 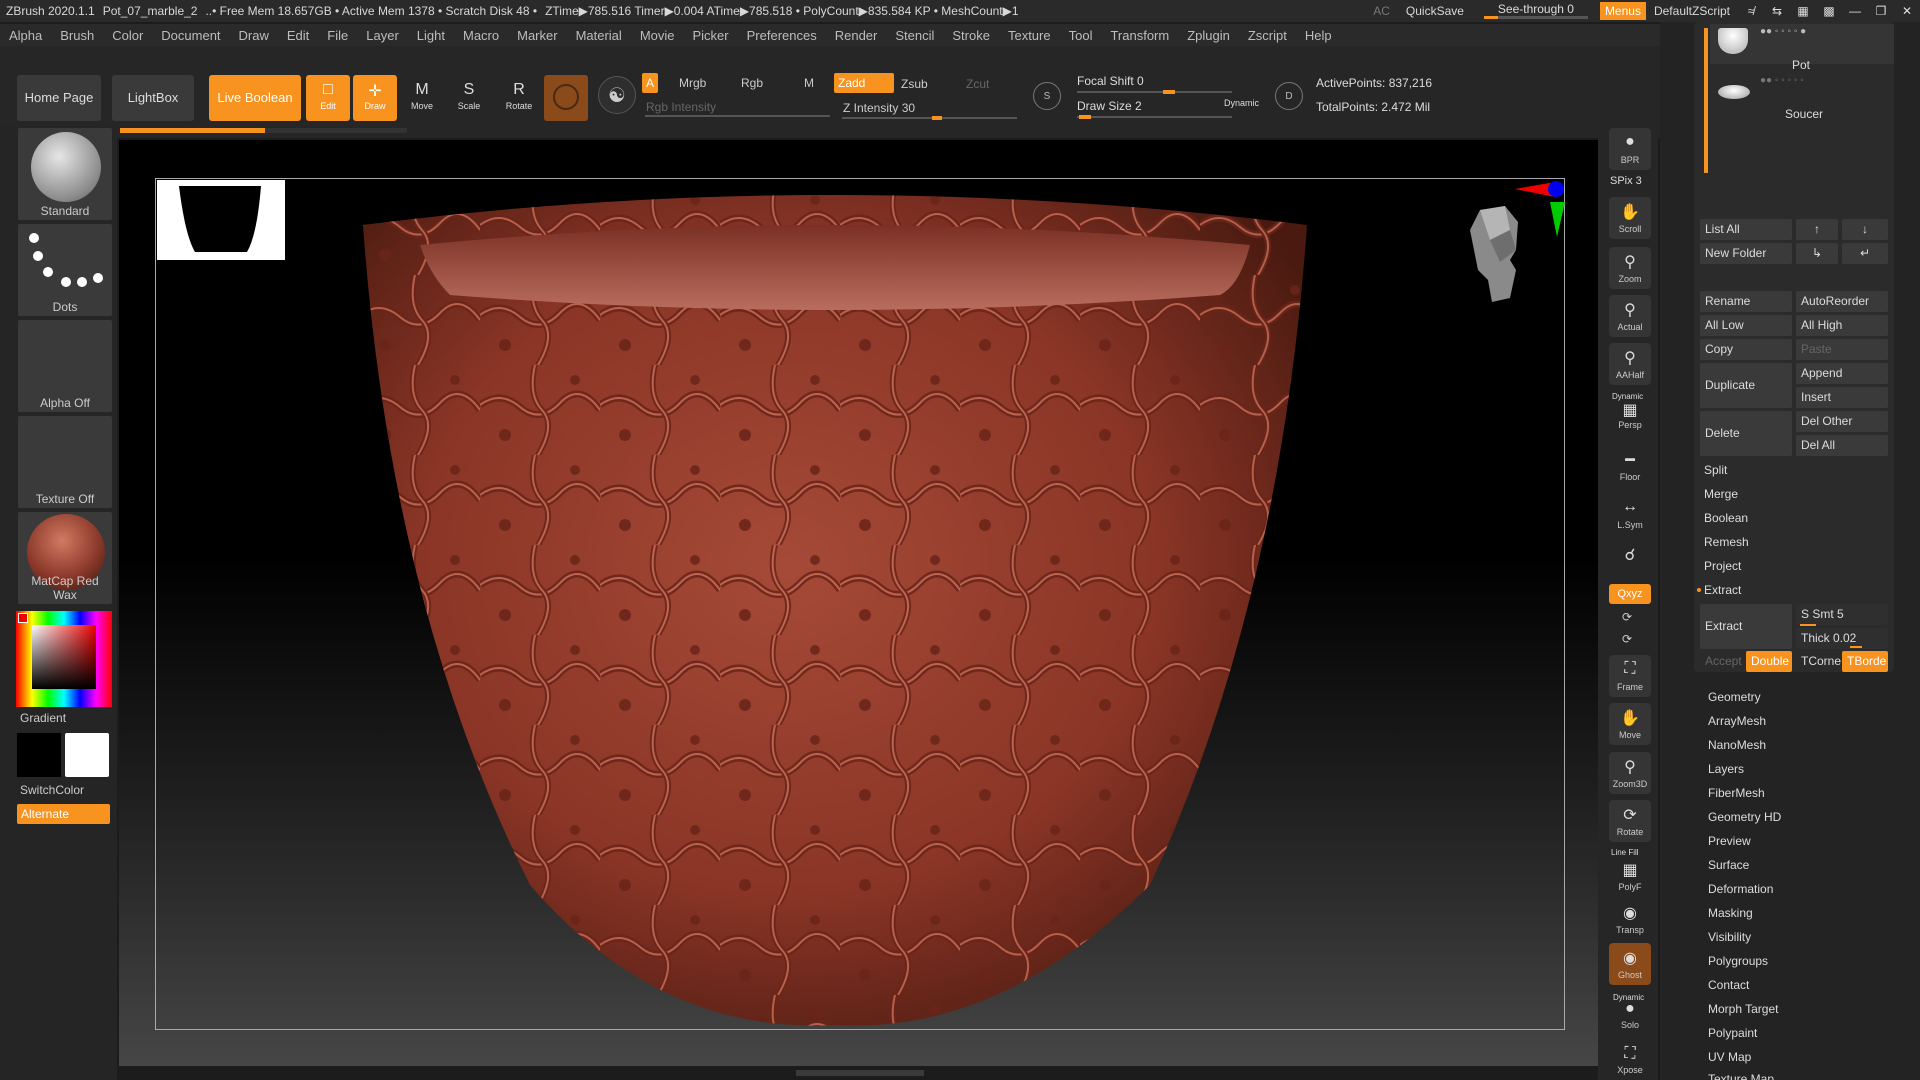 I want to click on transp-button: ◉ Transp, so click(x=1630, y=919).